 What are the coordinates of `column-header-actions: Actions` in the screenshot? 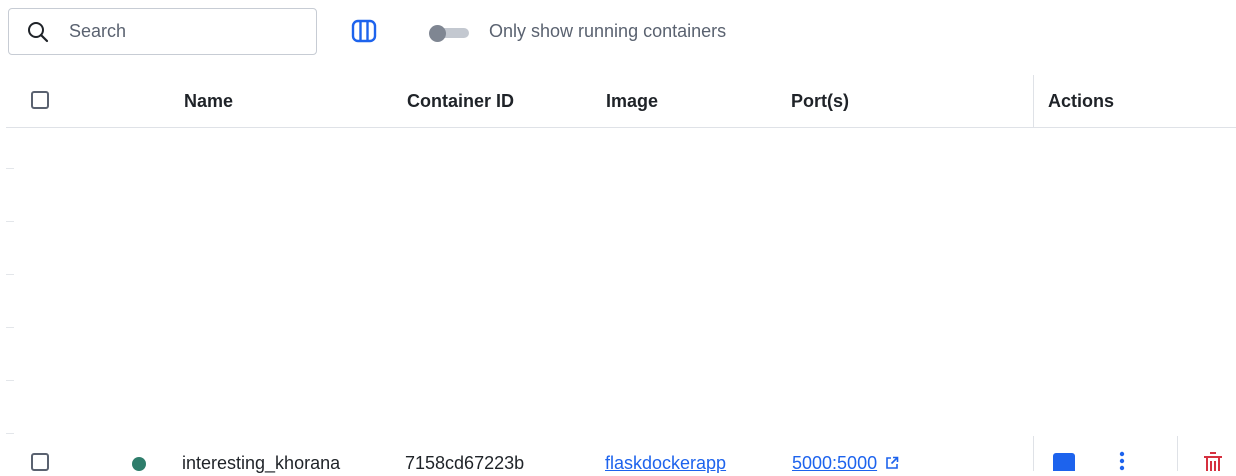 It's located at (1081, 101).